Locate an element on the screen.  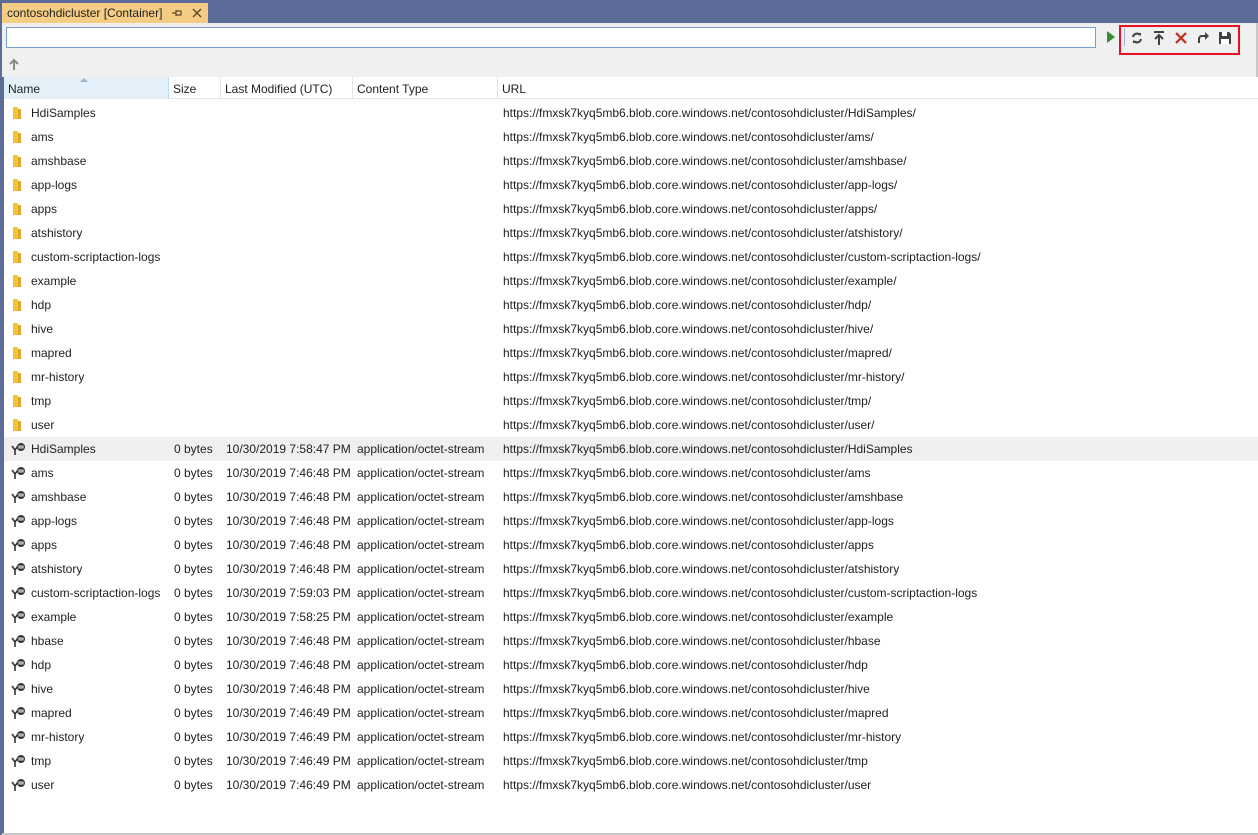
name-cell: ams is located at coordinates (42, 137).